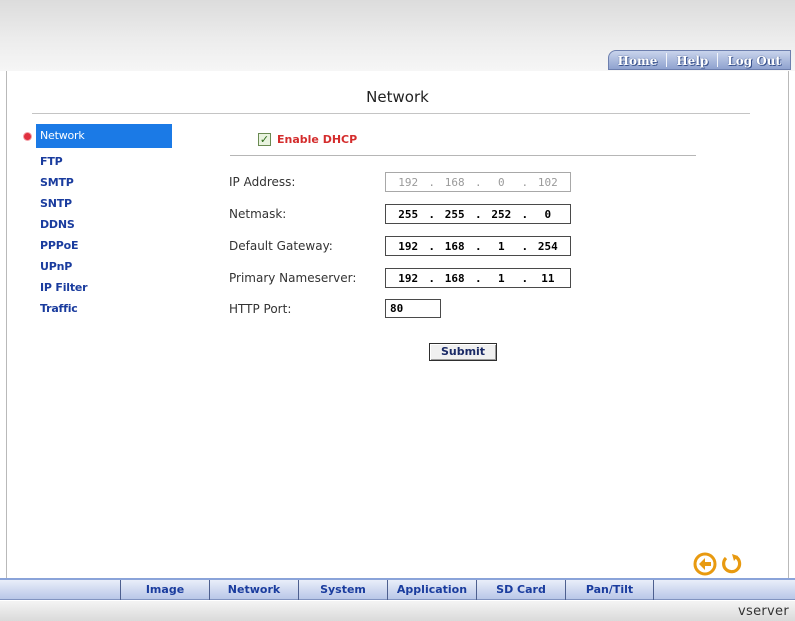 Image resolution: width=795 pixels, height=621 pixels. I want to click on ip-address-label: IP Address:, so click(262, 182).